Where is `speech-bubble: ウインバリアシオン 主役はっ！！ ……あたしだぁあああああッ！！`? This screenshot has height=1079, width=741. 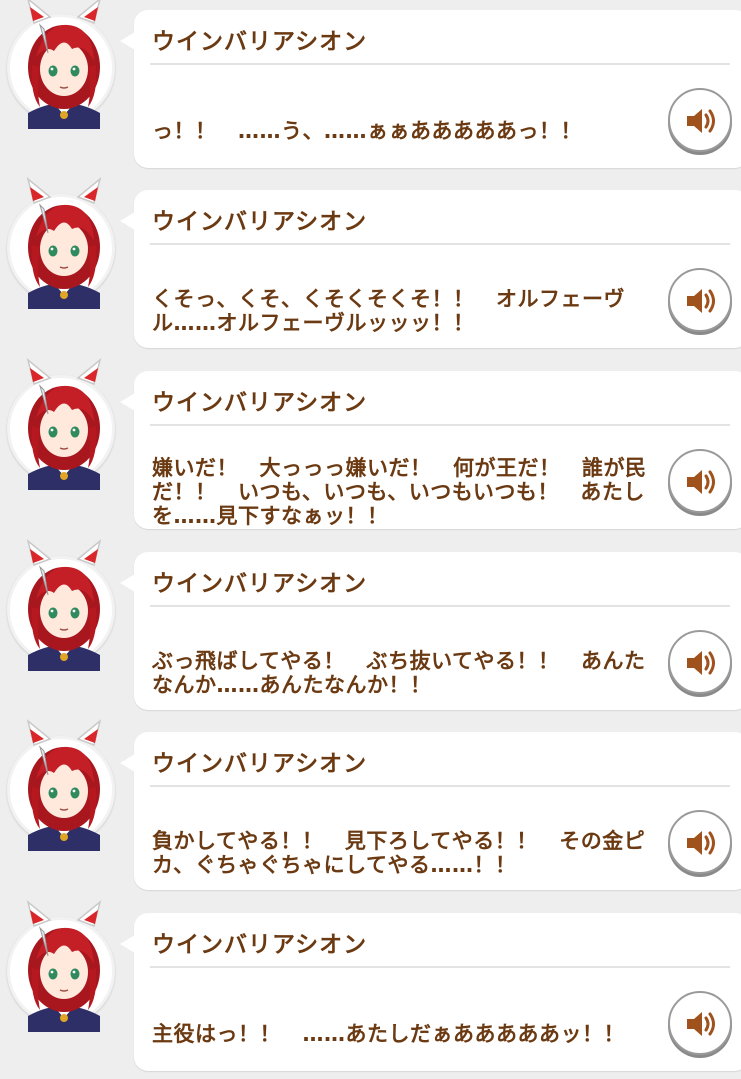
speech-bubble: ウインバリアシオン 主役はっ！！ ……あたしだぁあああああッ！！ is located at coordinates (430, 992).